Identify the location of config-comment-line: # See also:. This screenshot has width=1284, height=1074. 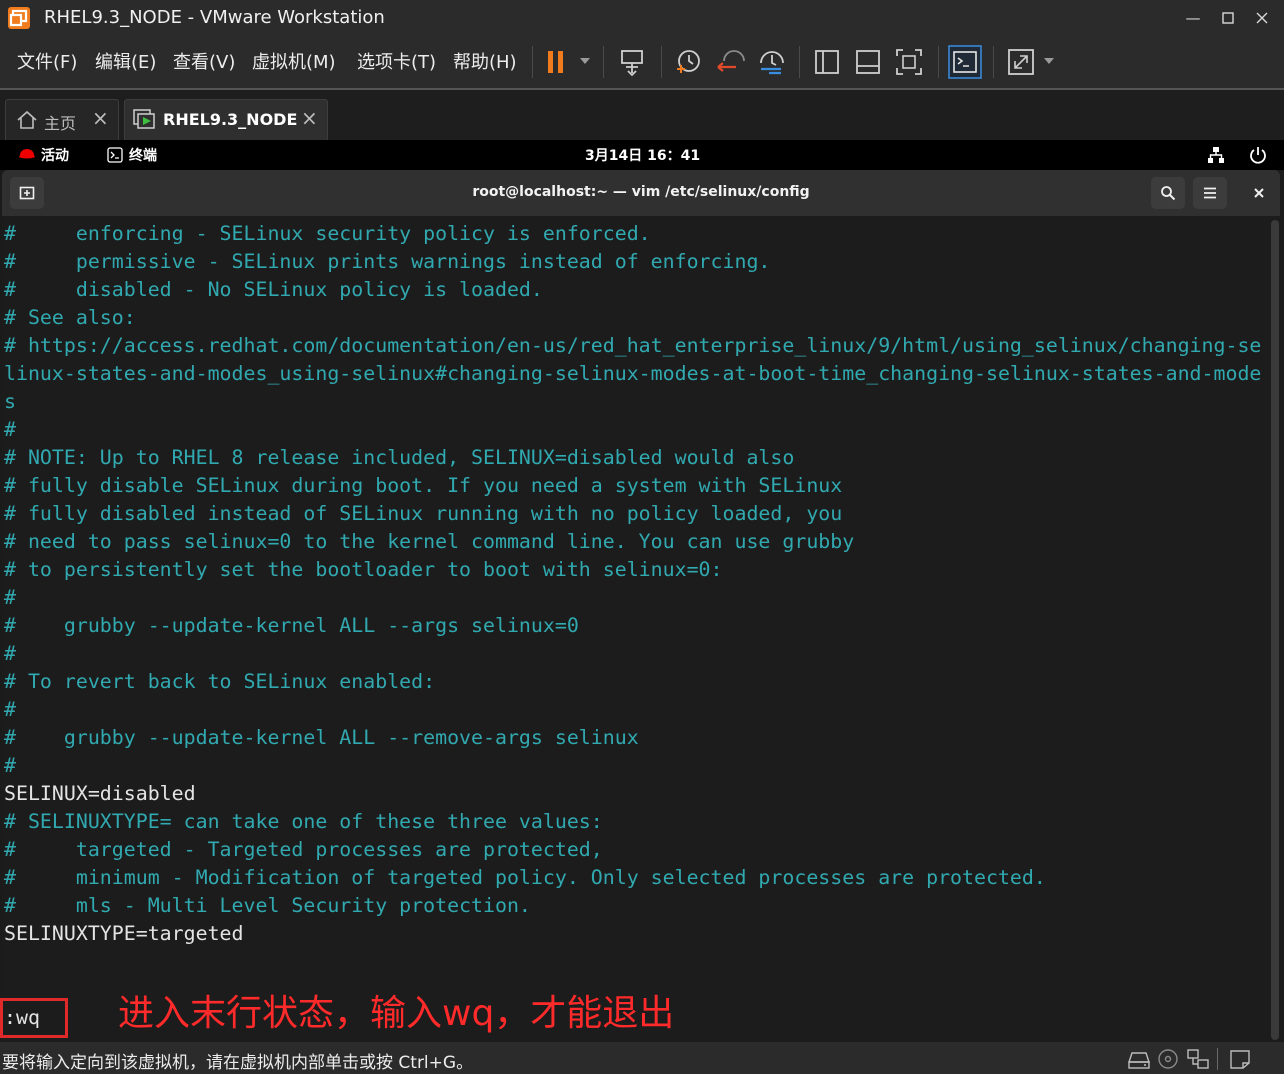
(70, 317).